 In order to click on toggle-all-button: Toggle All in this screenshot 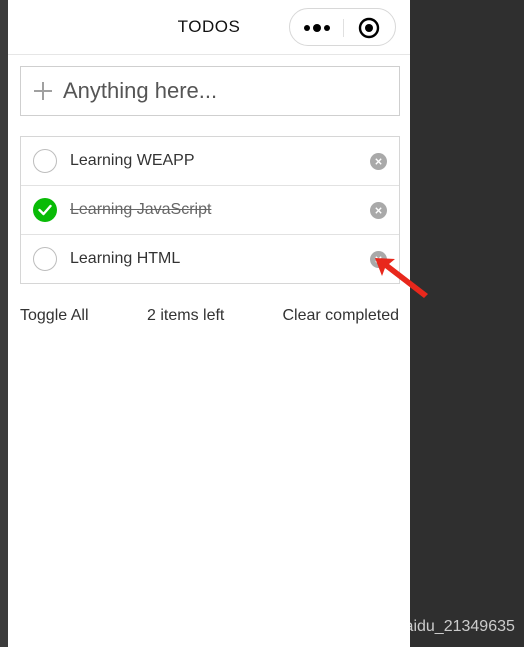, I will do `click(54, 316)`.